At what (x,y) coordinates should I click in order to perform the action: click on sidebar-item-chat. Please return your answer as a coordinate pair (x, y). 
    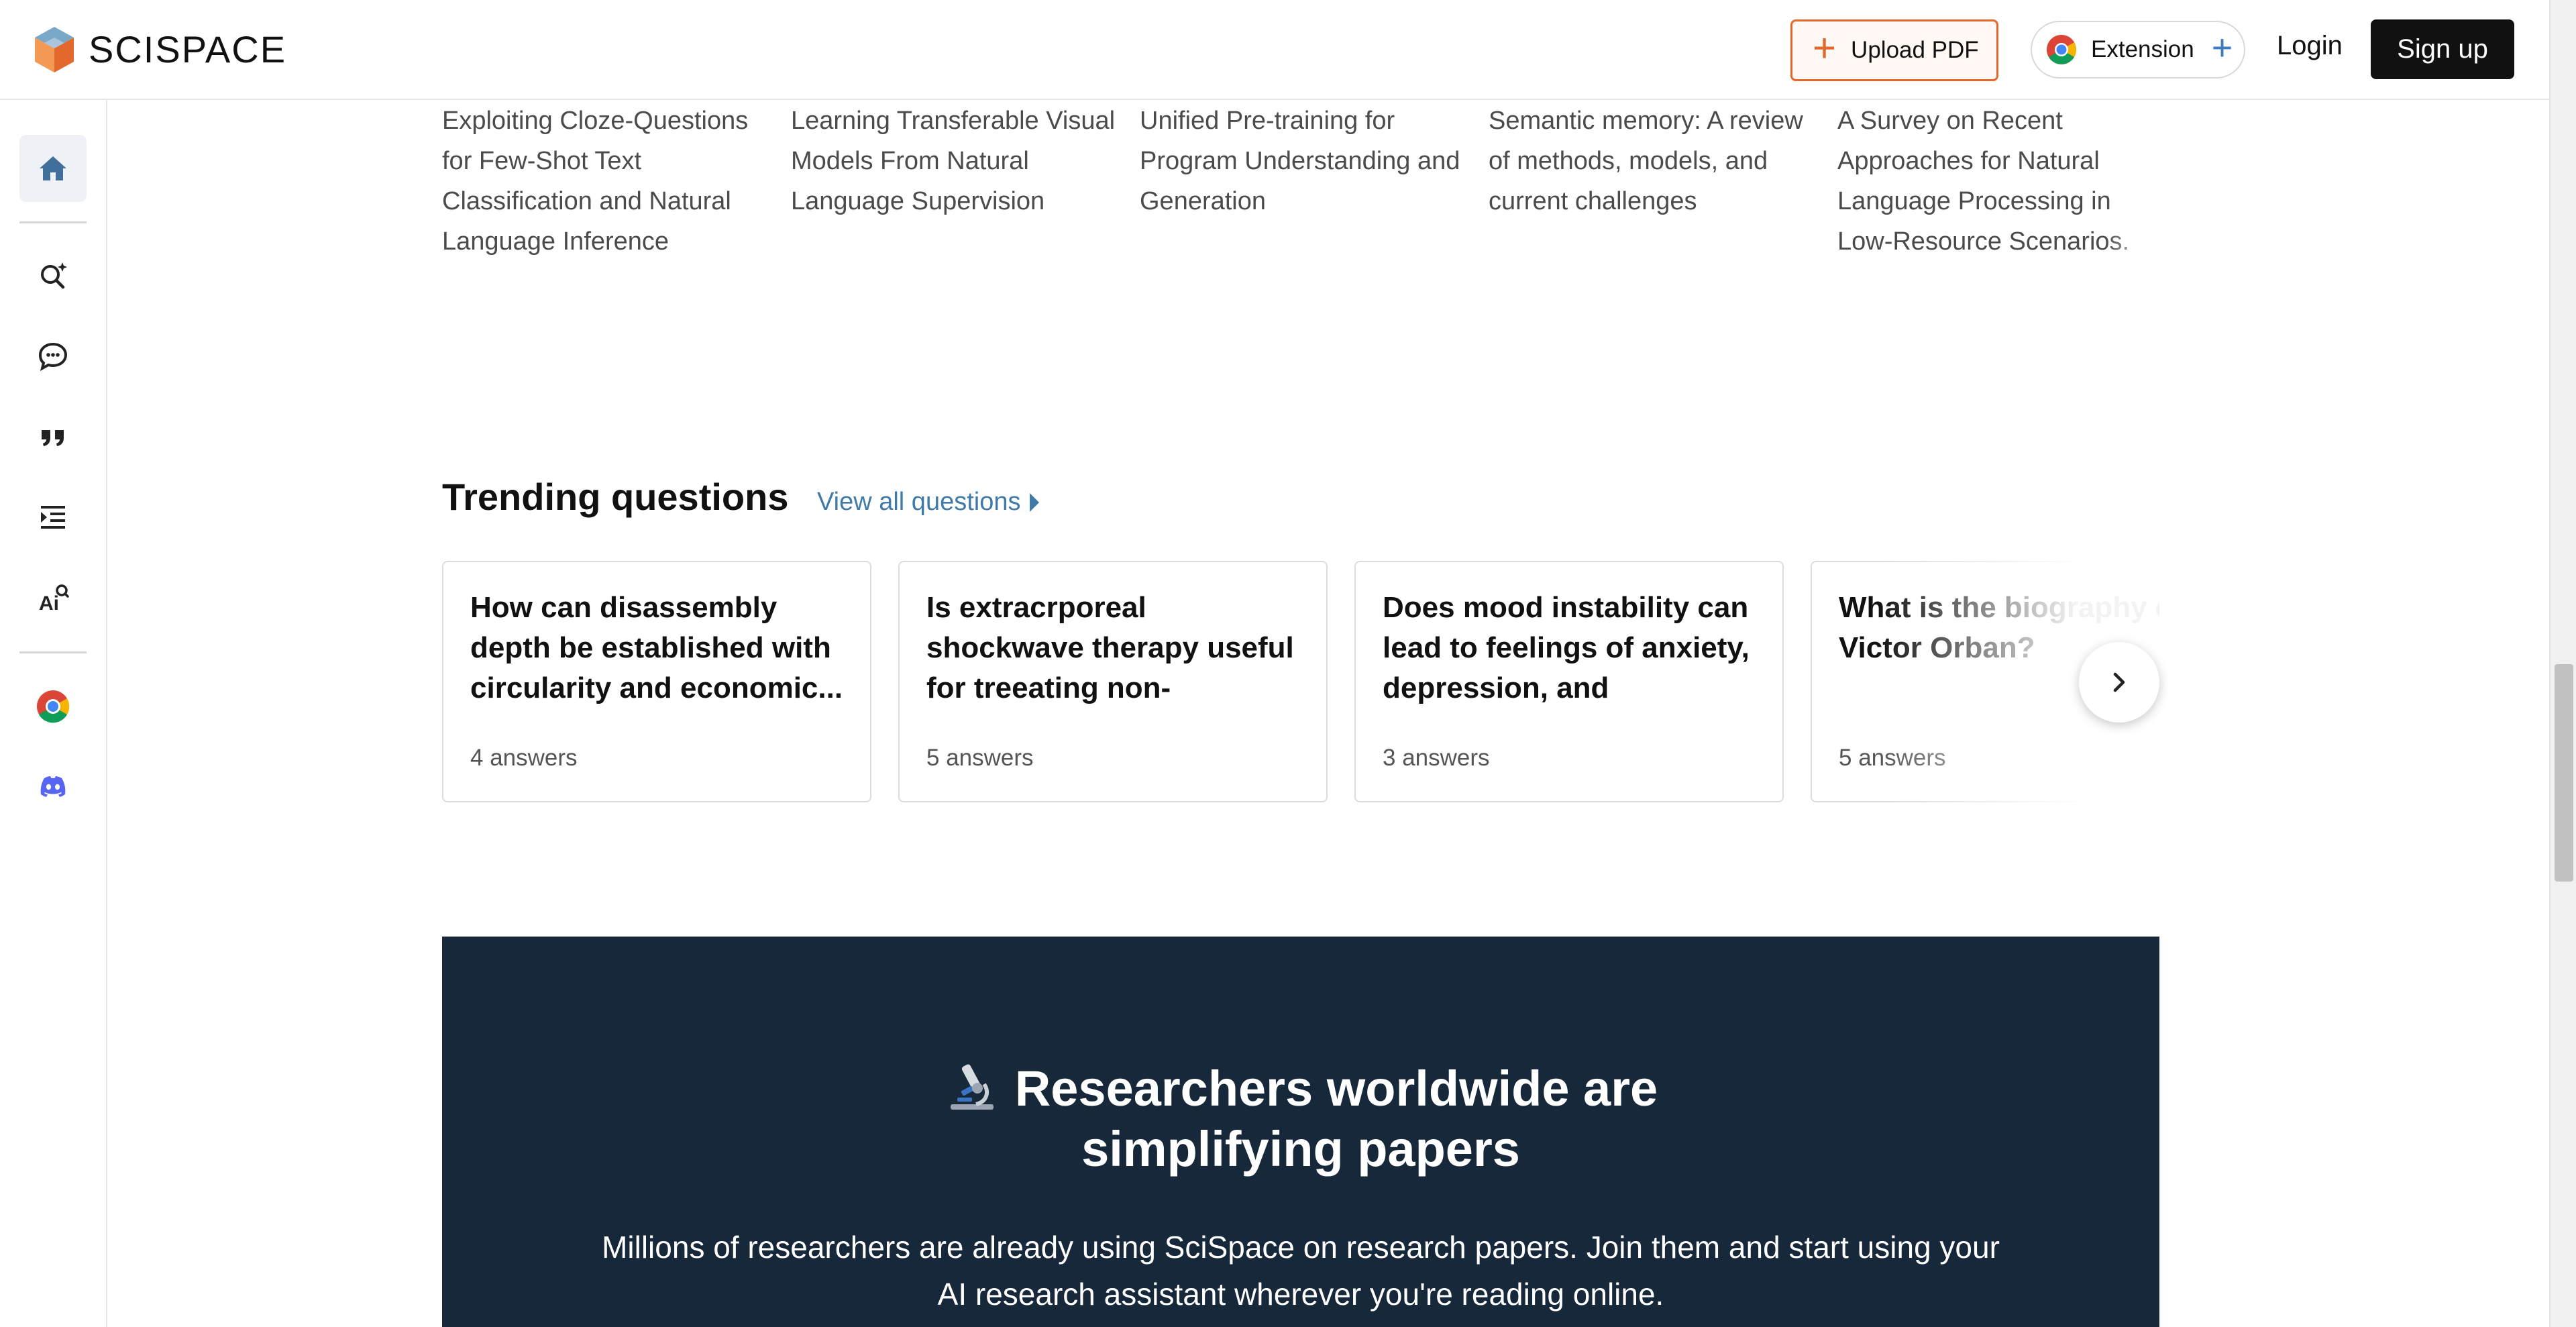
    Looking at the image, I should click on (53, 356).